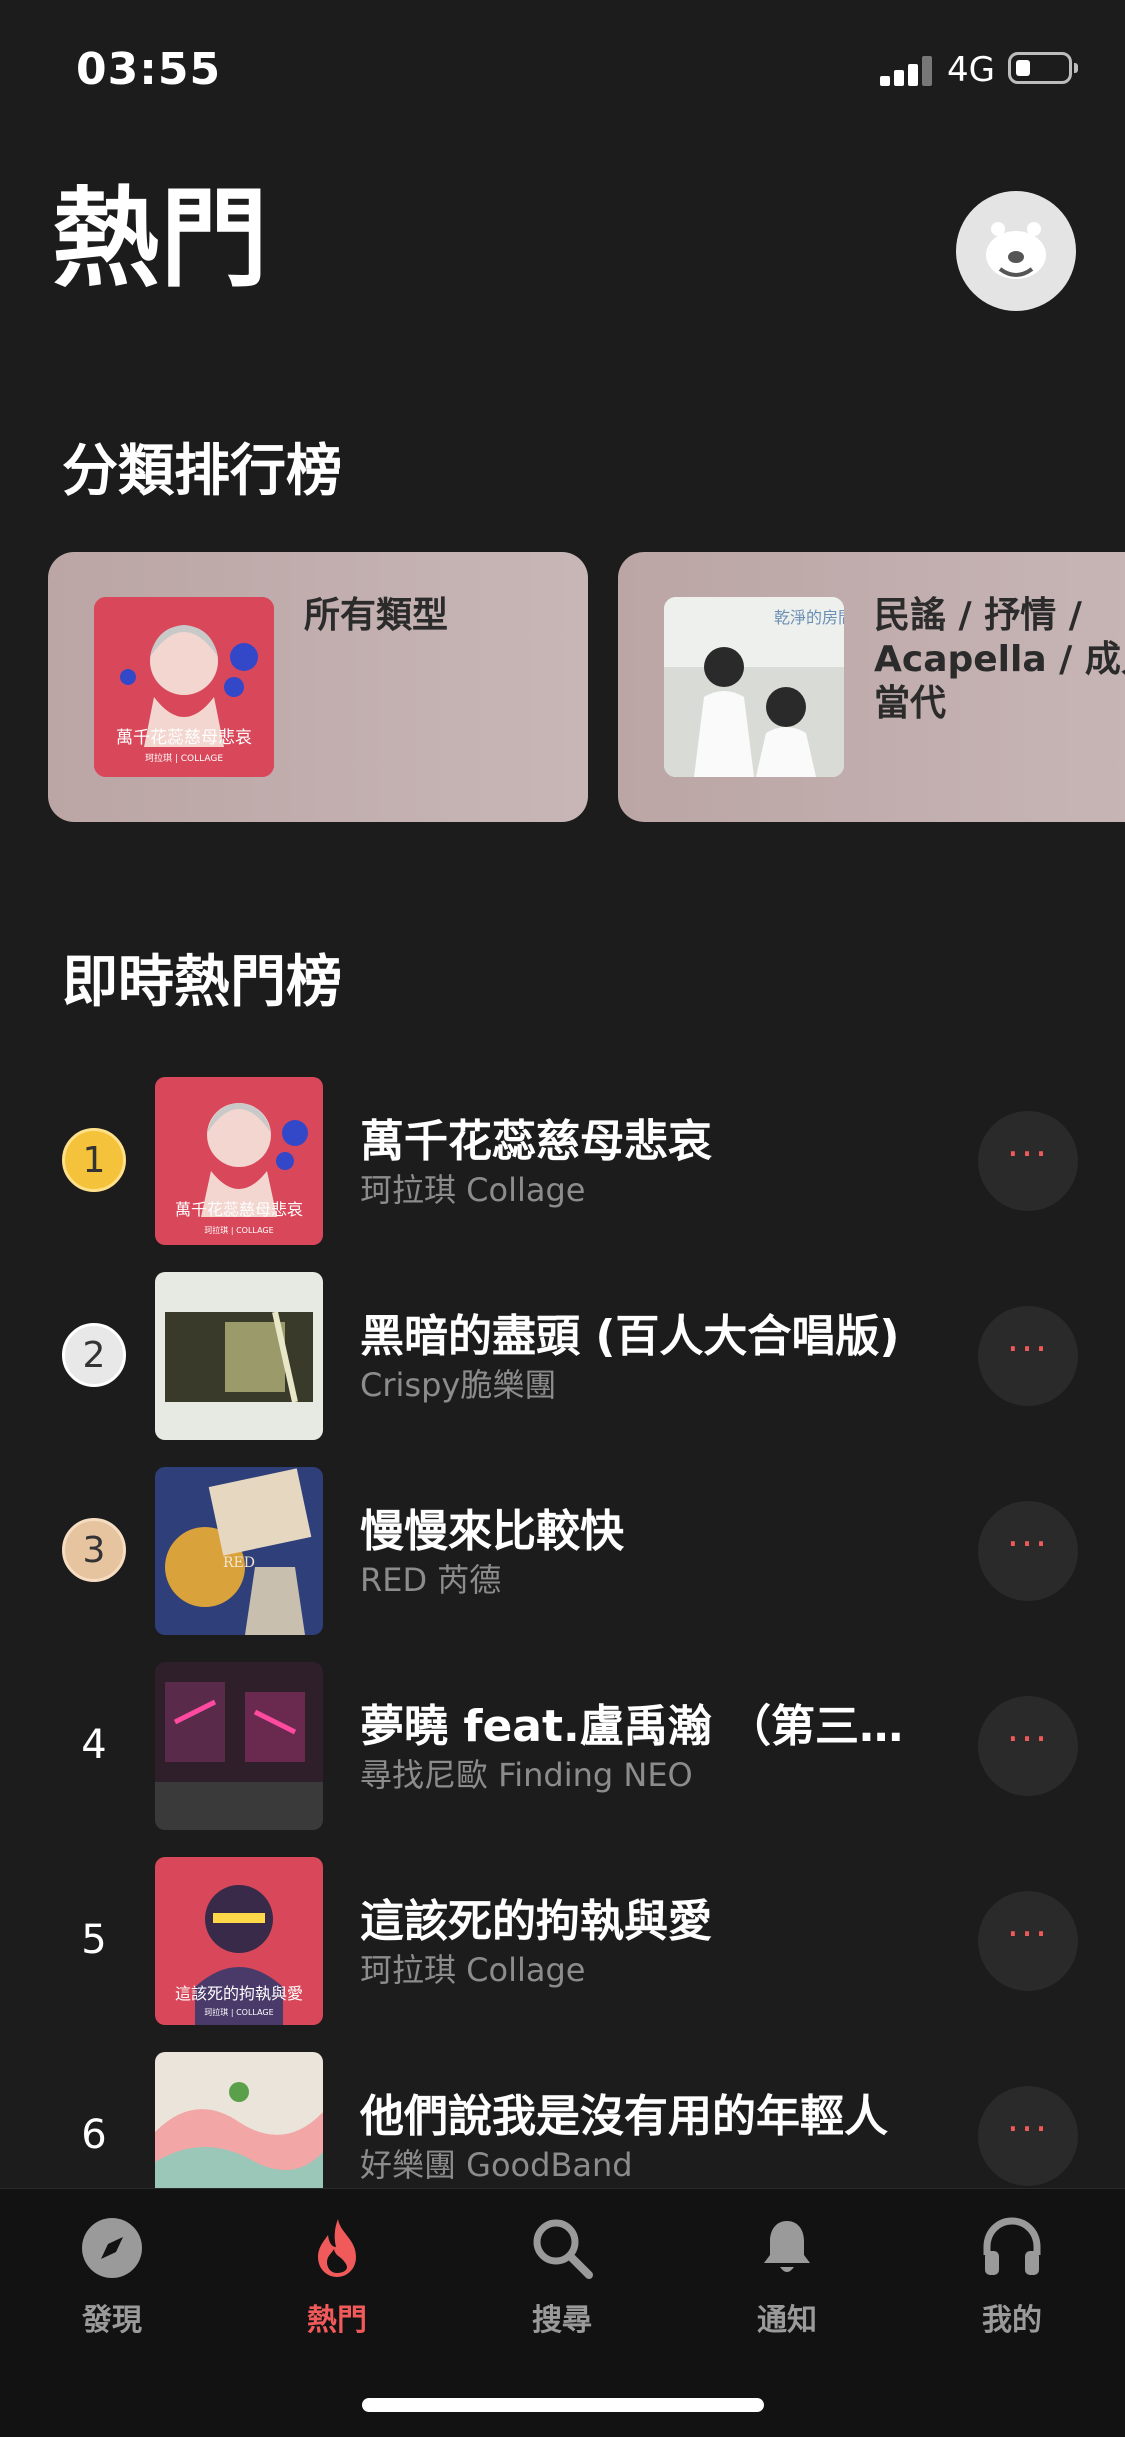 Image resolution: width=1125 pixels, height=2437 pixels. I want to click on compass-icon, so click(112, 2248).